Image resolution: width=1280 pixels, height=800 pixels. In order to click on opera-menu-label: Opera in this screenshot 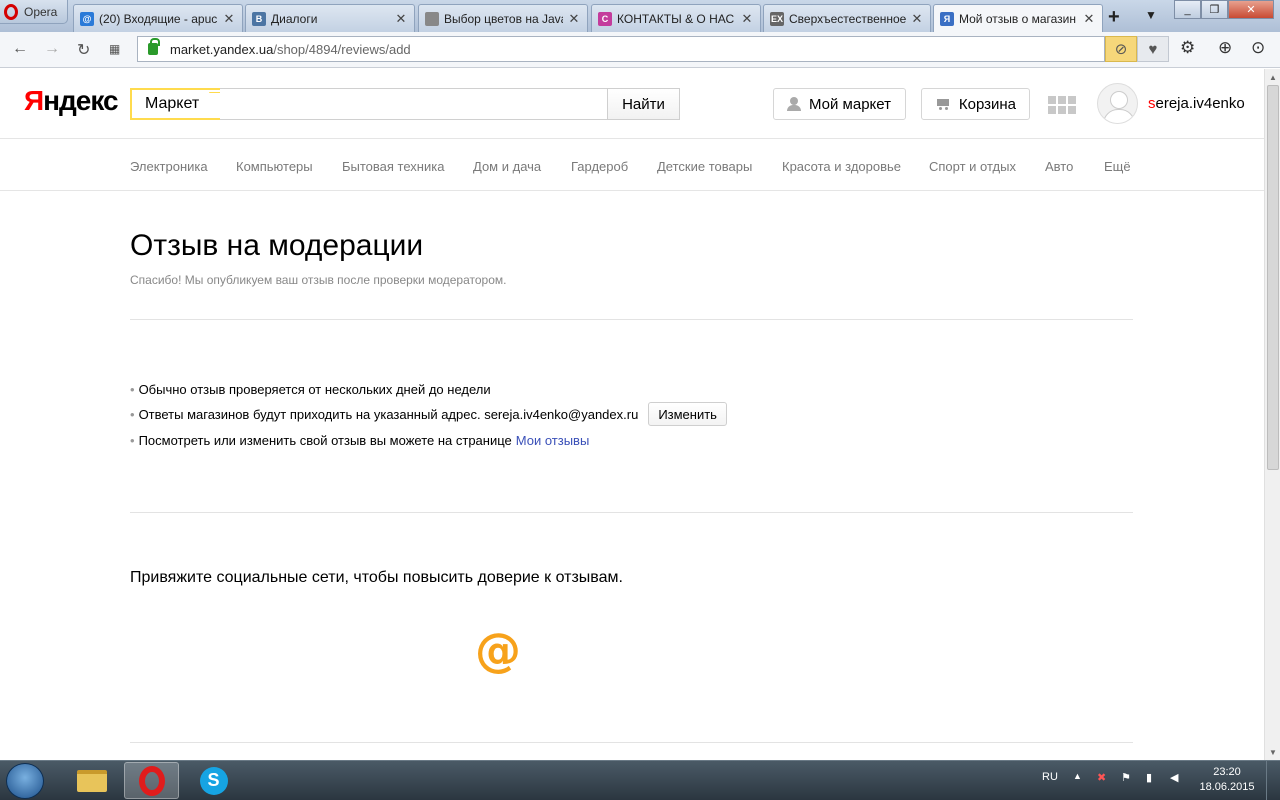, I will do `click(41, 11)`.